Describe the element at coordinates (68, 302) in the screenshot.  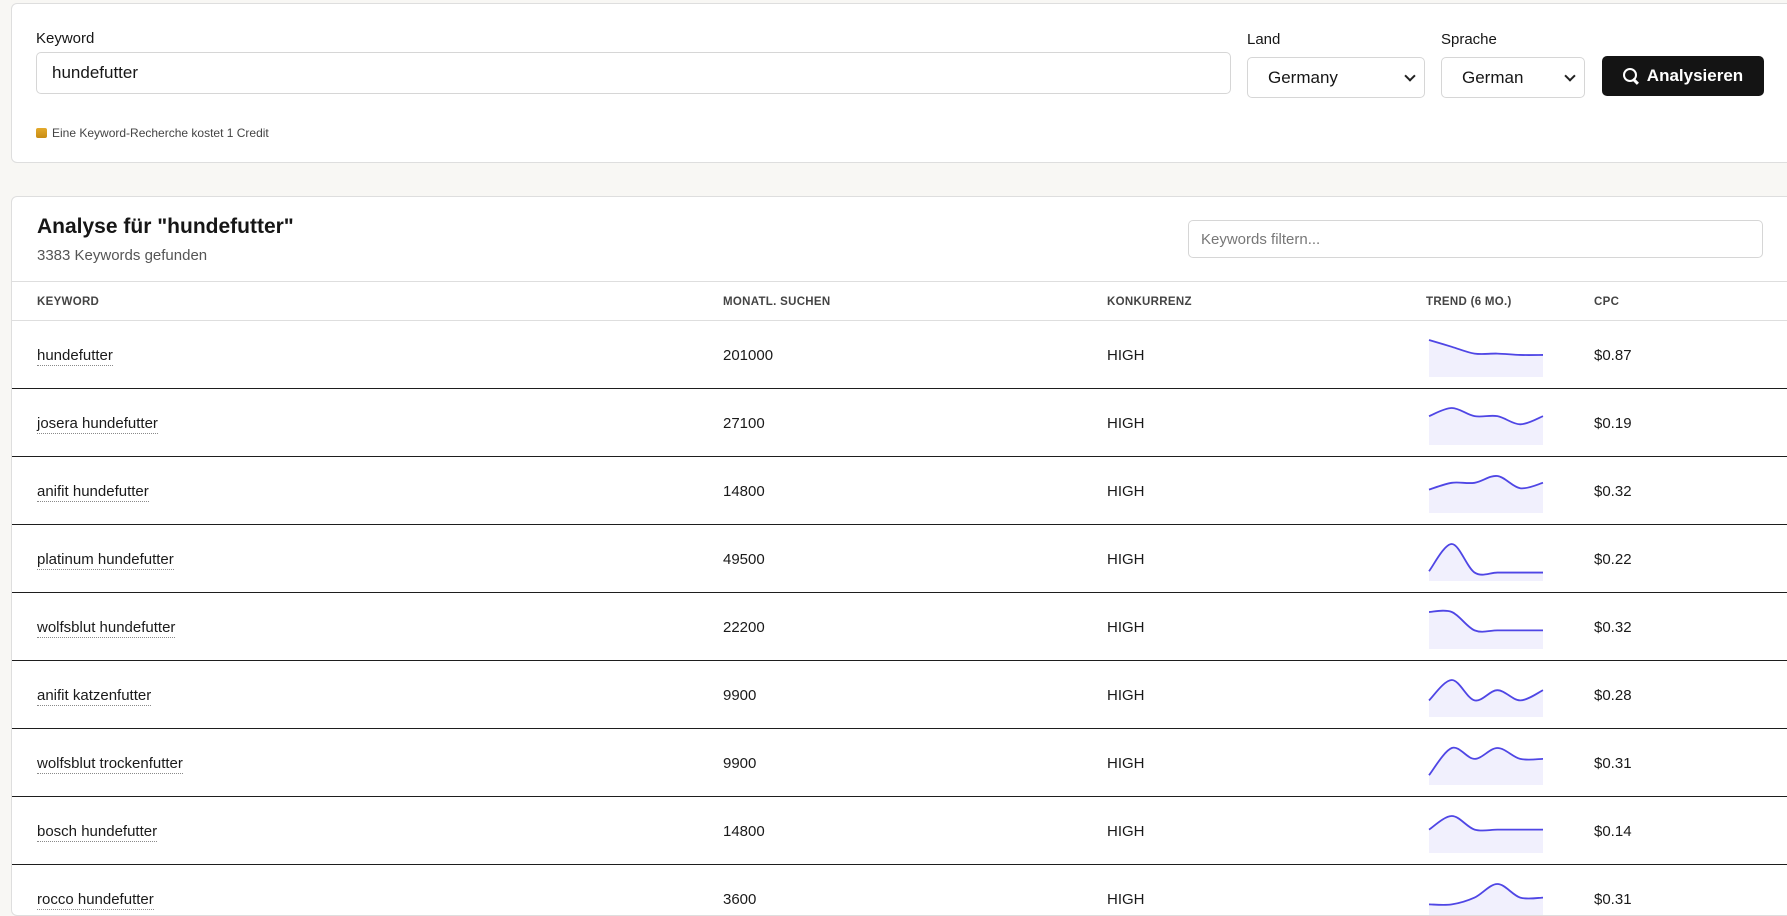
I see `column-header-keyword: KEYWORD` at that location.